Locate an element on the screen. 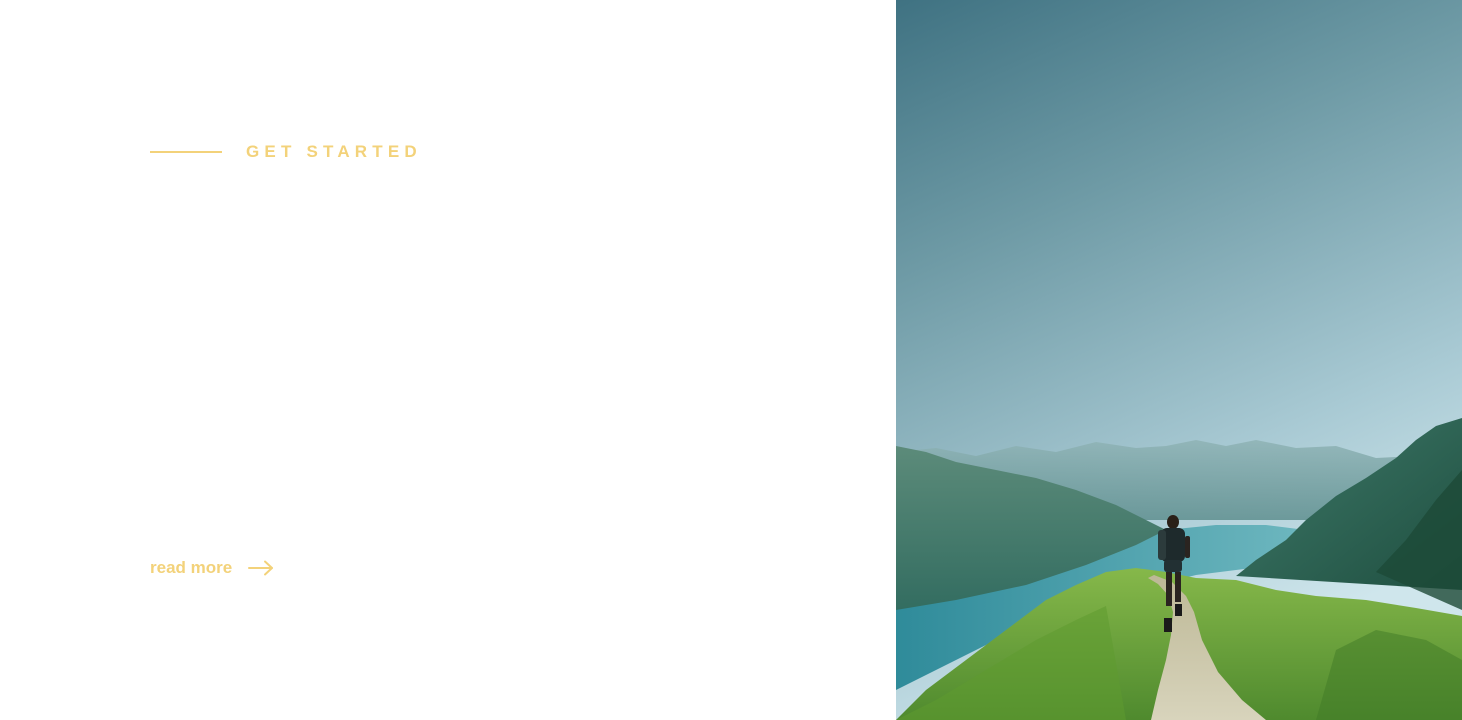 Image resolution: width=1462 pixels, height=720 pixels. eyebrow-divider-line is located at coordinates (186, 152).